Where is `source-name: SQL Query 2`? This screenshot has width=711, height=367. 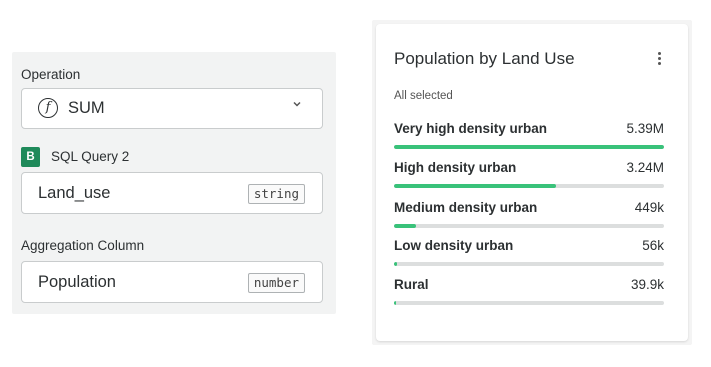
source-name: SQL Query 2 is located at coordinates (90, 156).